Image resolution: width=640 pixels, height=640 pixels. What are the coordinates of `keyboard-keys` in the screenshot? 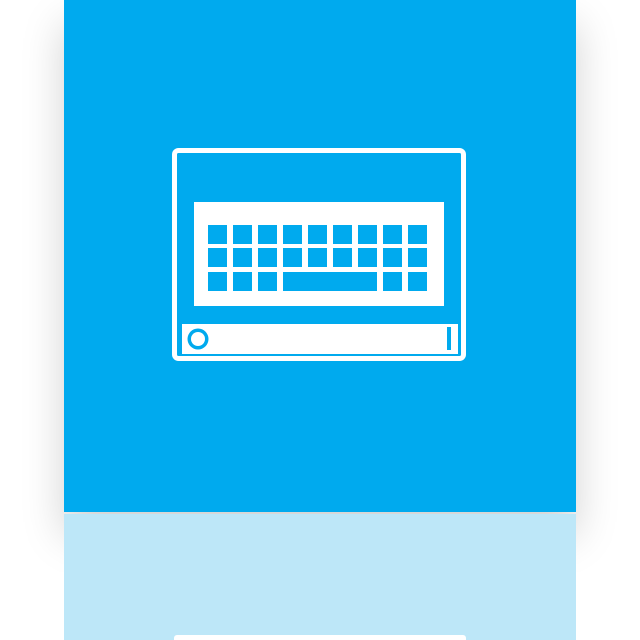 It's located at (317, 258).